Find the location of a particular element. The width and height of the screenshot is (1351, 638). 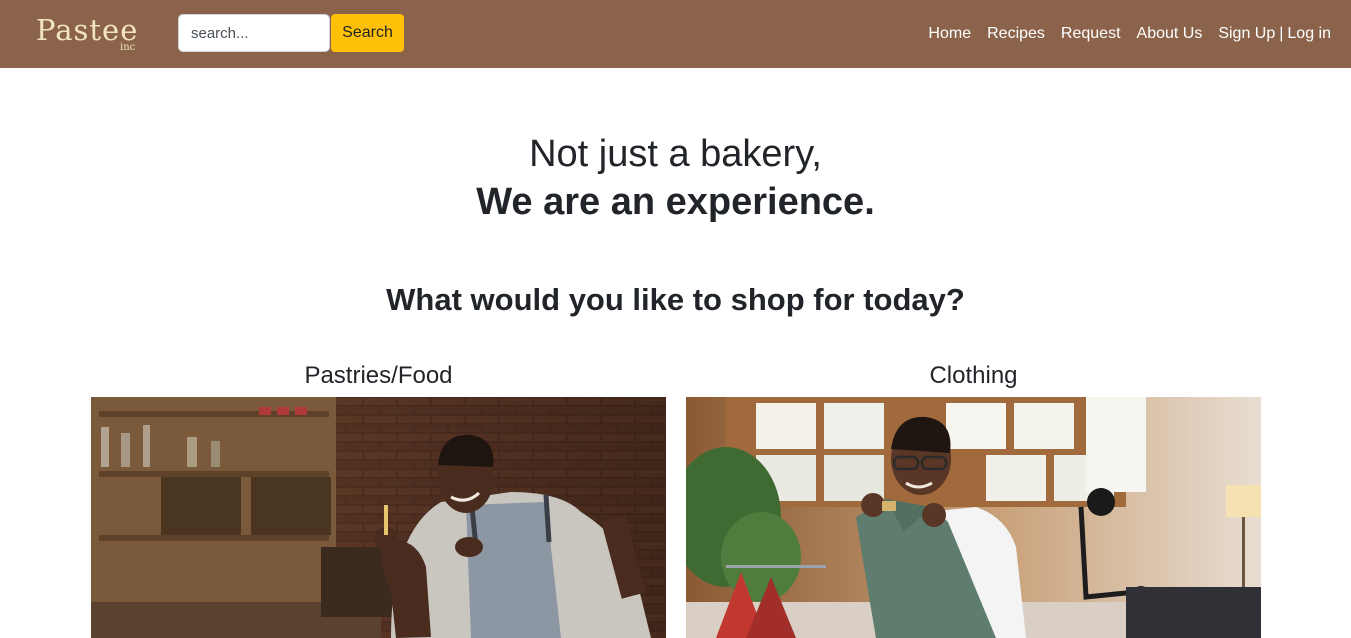

nav-link-signup: Sign Up is located at coordinates (1246, 34).